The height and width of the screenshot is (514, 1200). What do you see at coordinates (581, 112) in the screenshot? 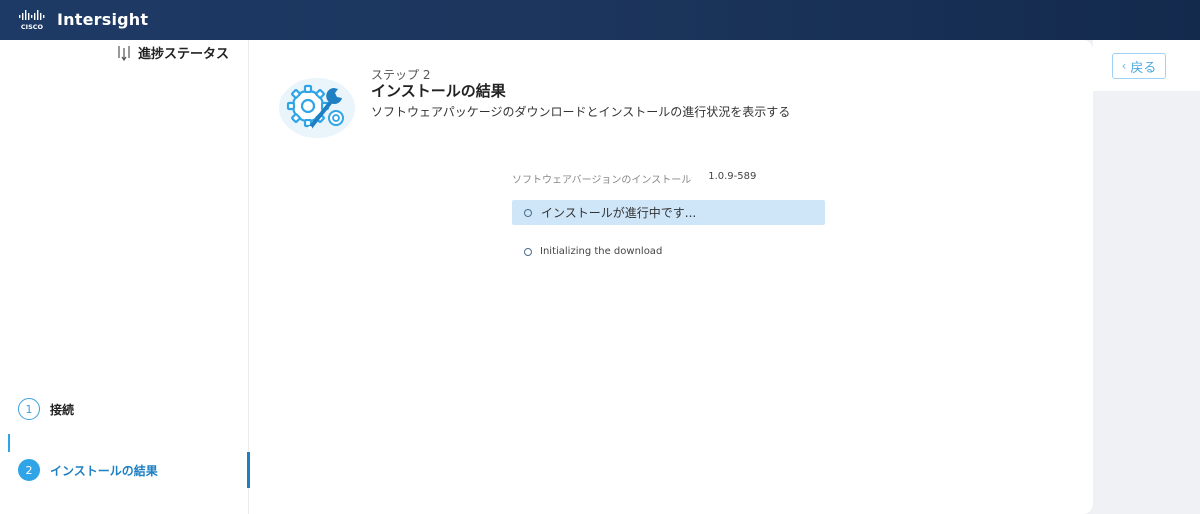
I see `page-subtitle: ソフトウェアパッケージのダウンロードとインストールの進行状況を表示する` at bounding box center [581, 112].